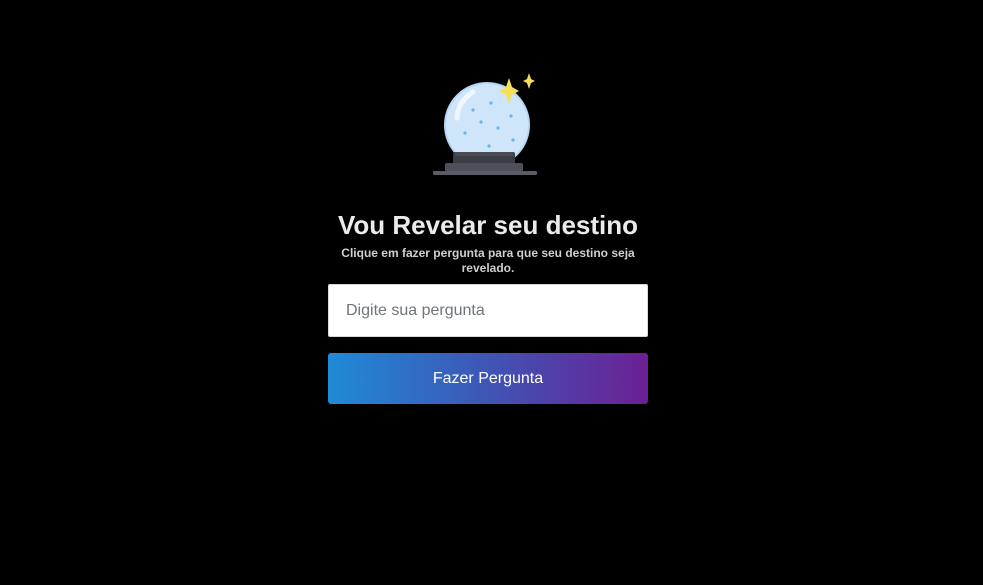 The image size is (983, 585). Describe the element at coordinates (488, 378) in the screenshot. I see `ask-question-button: Fazer Pergunta` at that location.